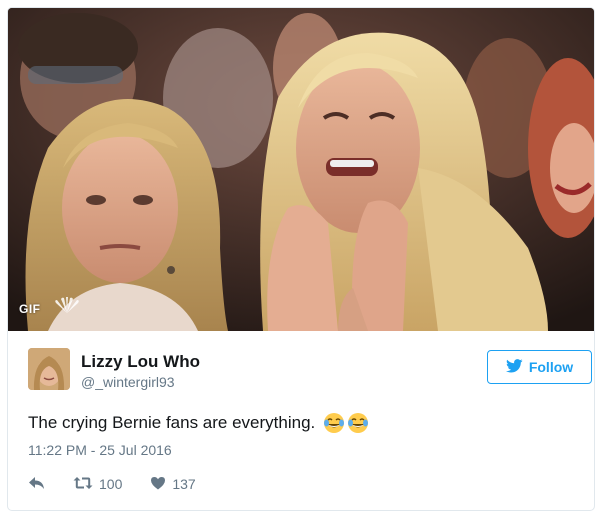 The height and width of the screenshot is (517, 600). I want to click on retweet-icon, so click(83, 484).